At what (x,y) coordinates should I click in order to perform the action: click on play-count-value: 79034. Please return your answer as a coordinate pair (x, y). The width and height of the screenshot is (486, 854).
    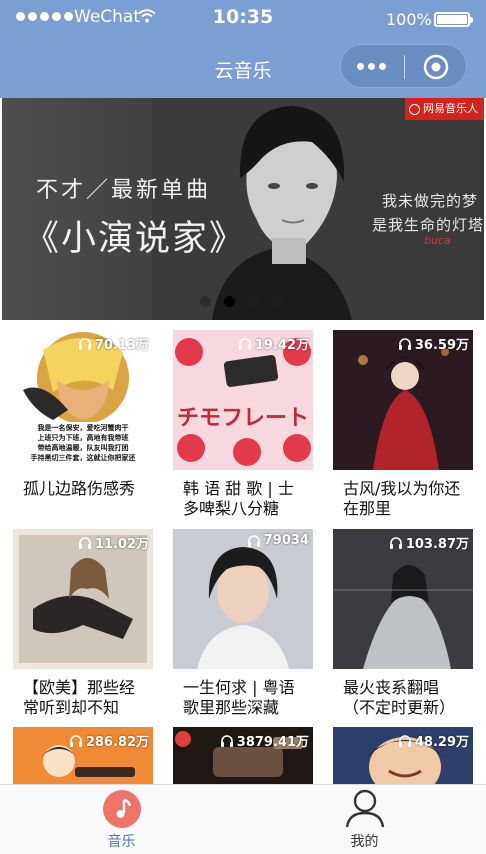
    Looking at the image, I should click on (286, 540).